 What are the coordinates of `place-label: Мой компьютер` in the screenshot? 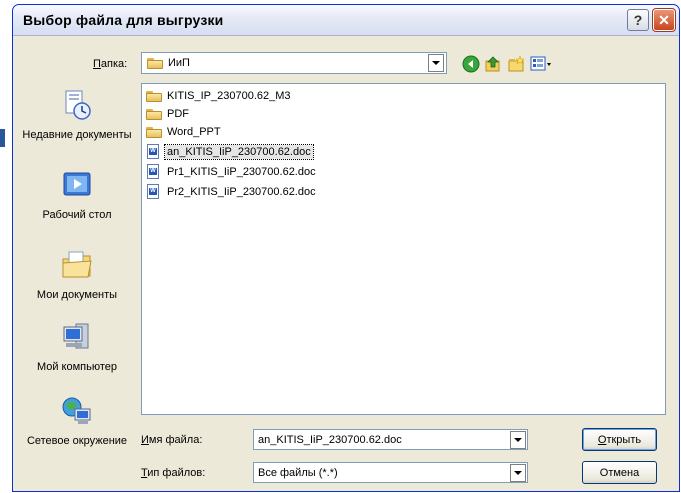 It's located at (77, 367).